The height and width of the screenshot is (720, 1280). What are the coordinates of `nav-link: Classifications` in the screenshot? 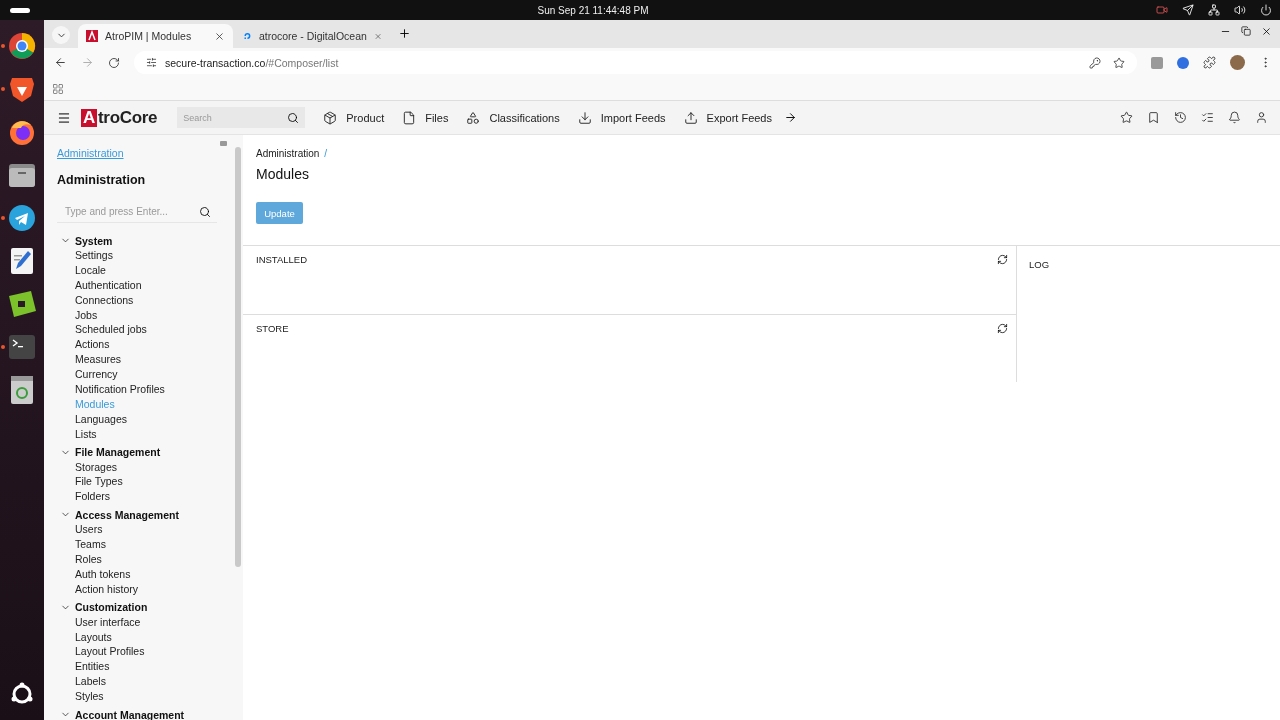 It's located at (513, 117).